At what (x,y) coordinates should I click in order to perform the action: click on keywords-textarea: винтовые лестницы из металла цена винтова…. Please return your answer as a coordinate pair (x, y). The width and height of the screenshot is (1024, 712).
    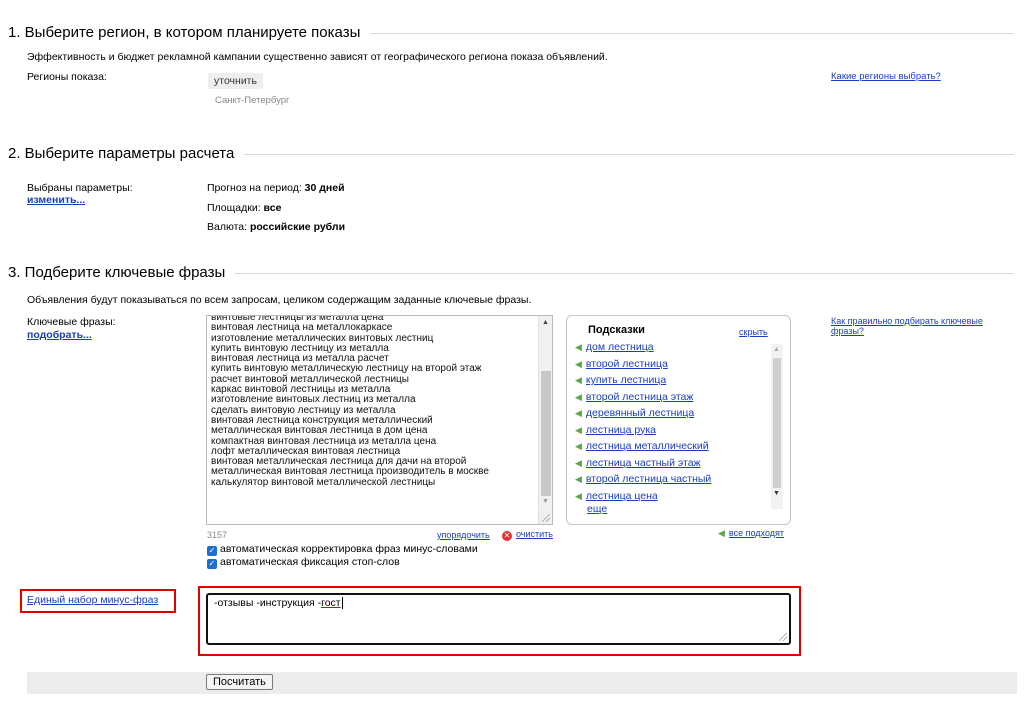
    Looking at the image, I should click on (379, 420).